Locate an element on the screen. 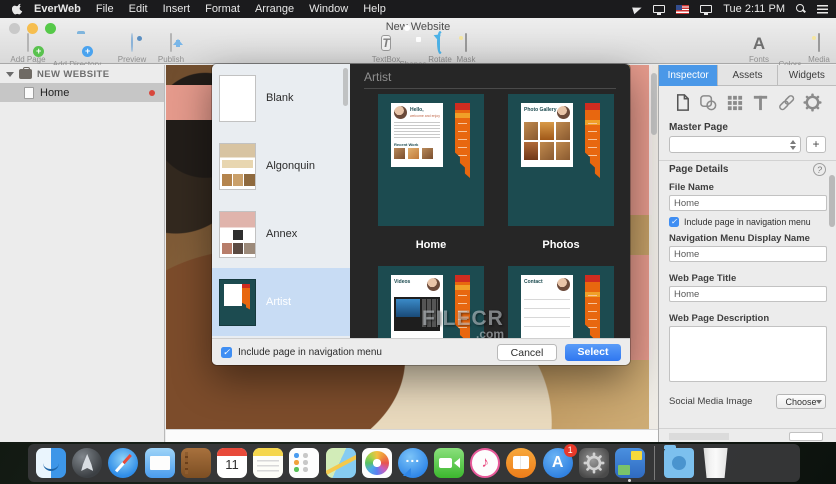 This screenshot has height=484, width=836. inspector-icon-row is located at coordinates (747, 102).